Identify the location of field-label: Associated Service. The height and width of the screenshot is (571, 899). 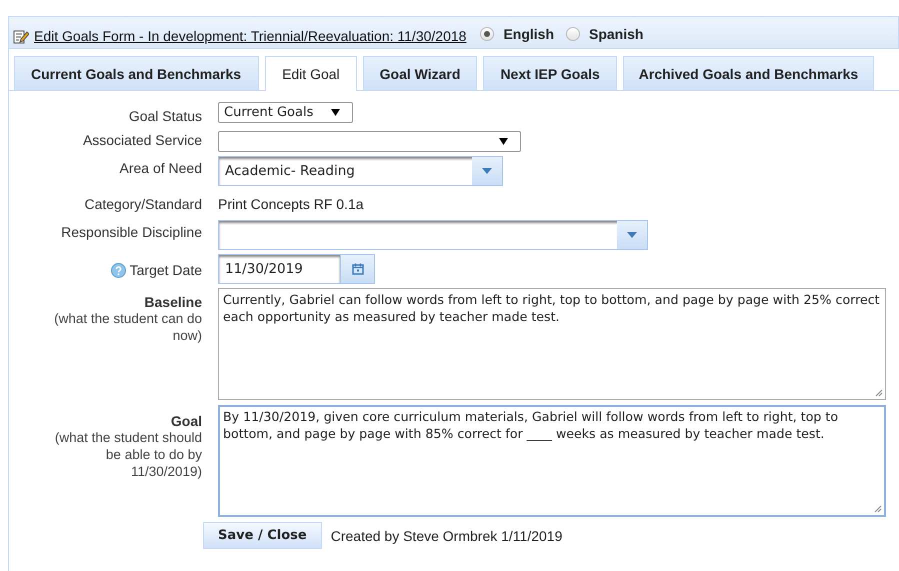
(142, 140).